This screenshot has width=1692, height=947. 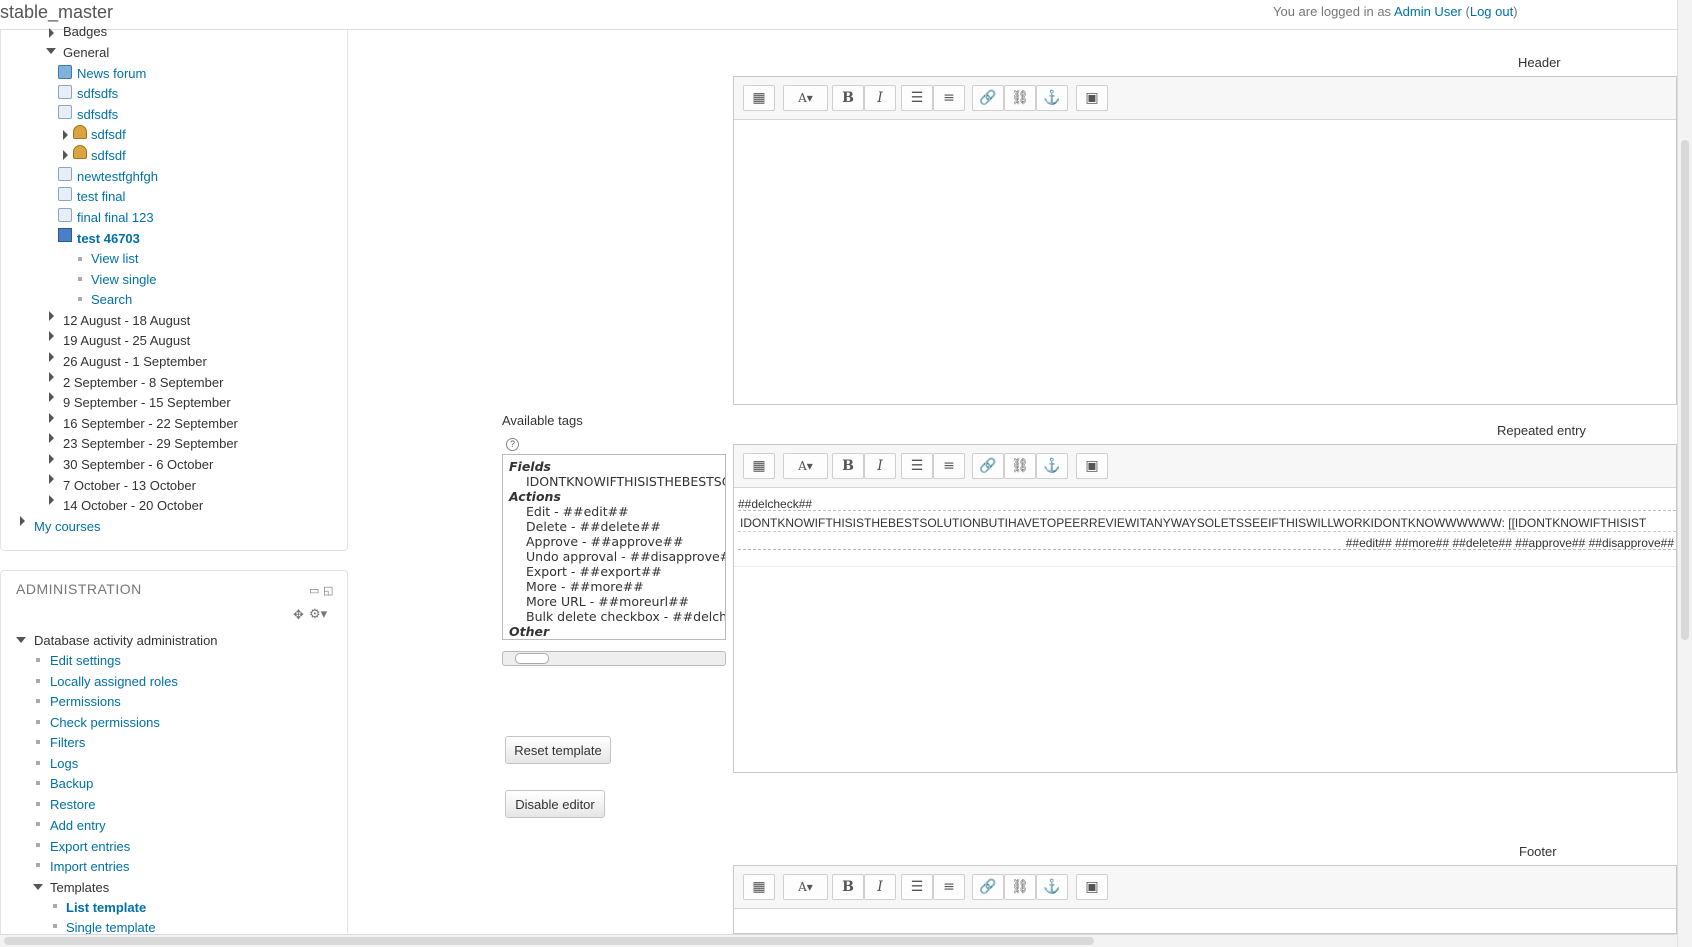 What do you see at coordinates (1428, 11) in the screenshot?
I see `user-profile-link: Admin User` at bounding box center [1428, 11].